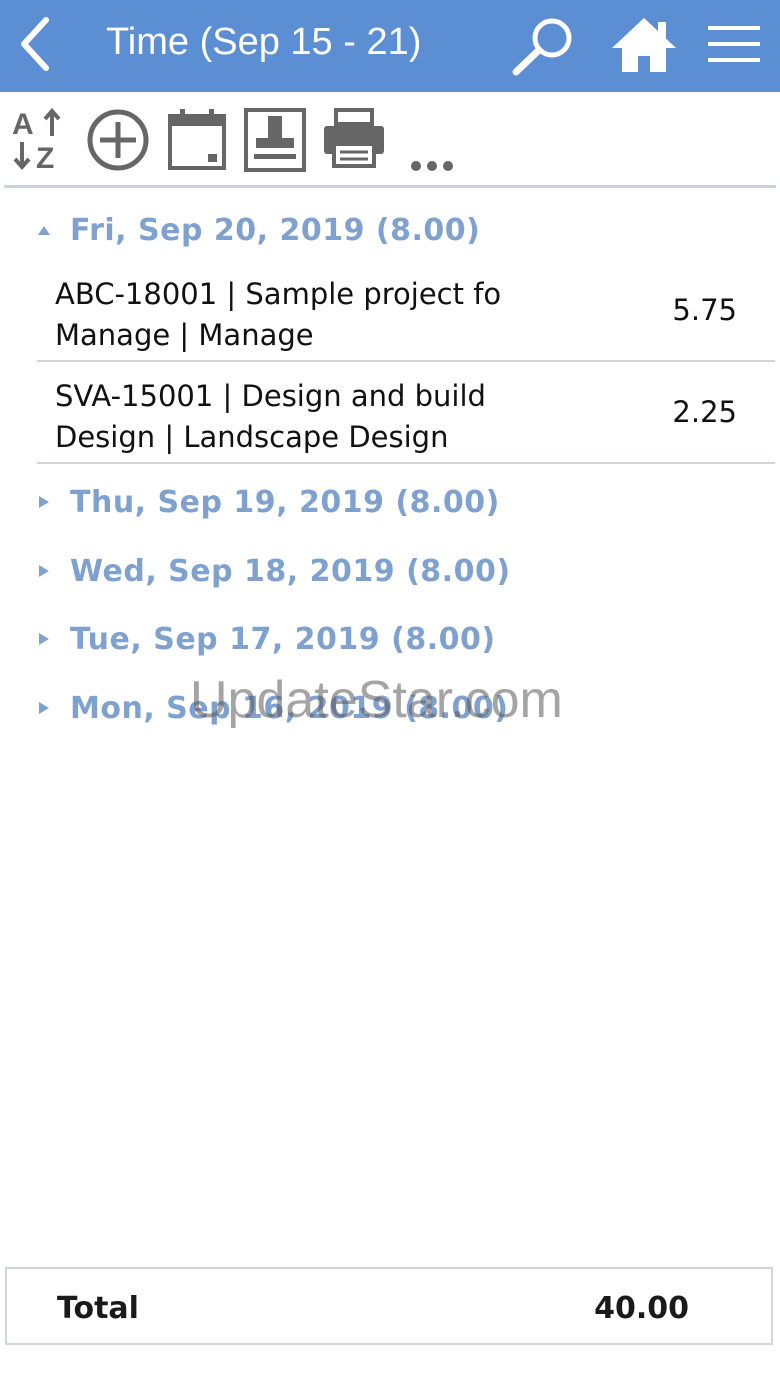 The width and height of the screenshot is (780, 1387). I want to click on day-label: Fri, Sep 20, 2019 (8.00), so click(275, 230).